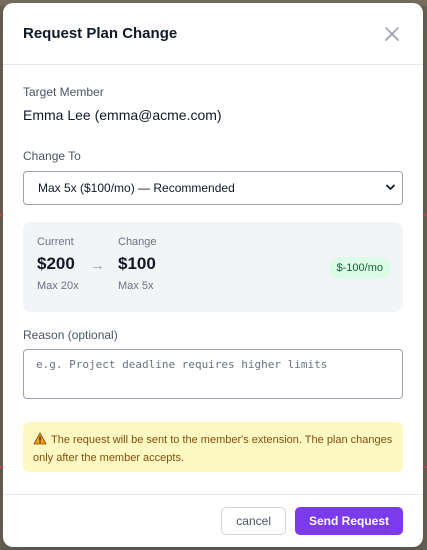 Image resolution: width=427 pixels, height=550 pixels. I want to click on plan-select: Max 5x ($100/mo) — Recommended, so click(213, 188).